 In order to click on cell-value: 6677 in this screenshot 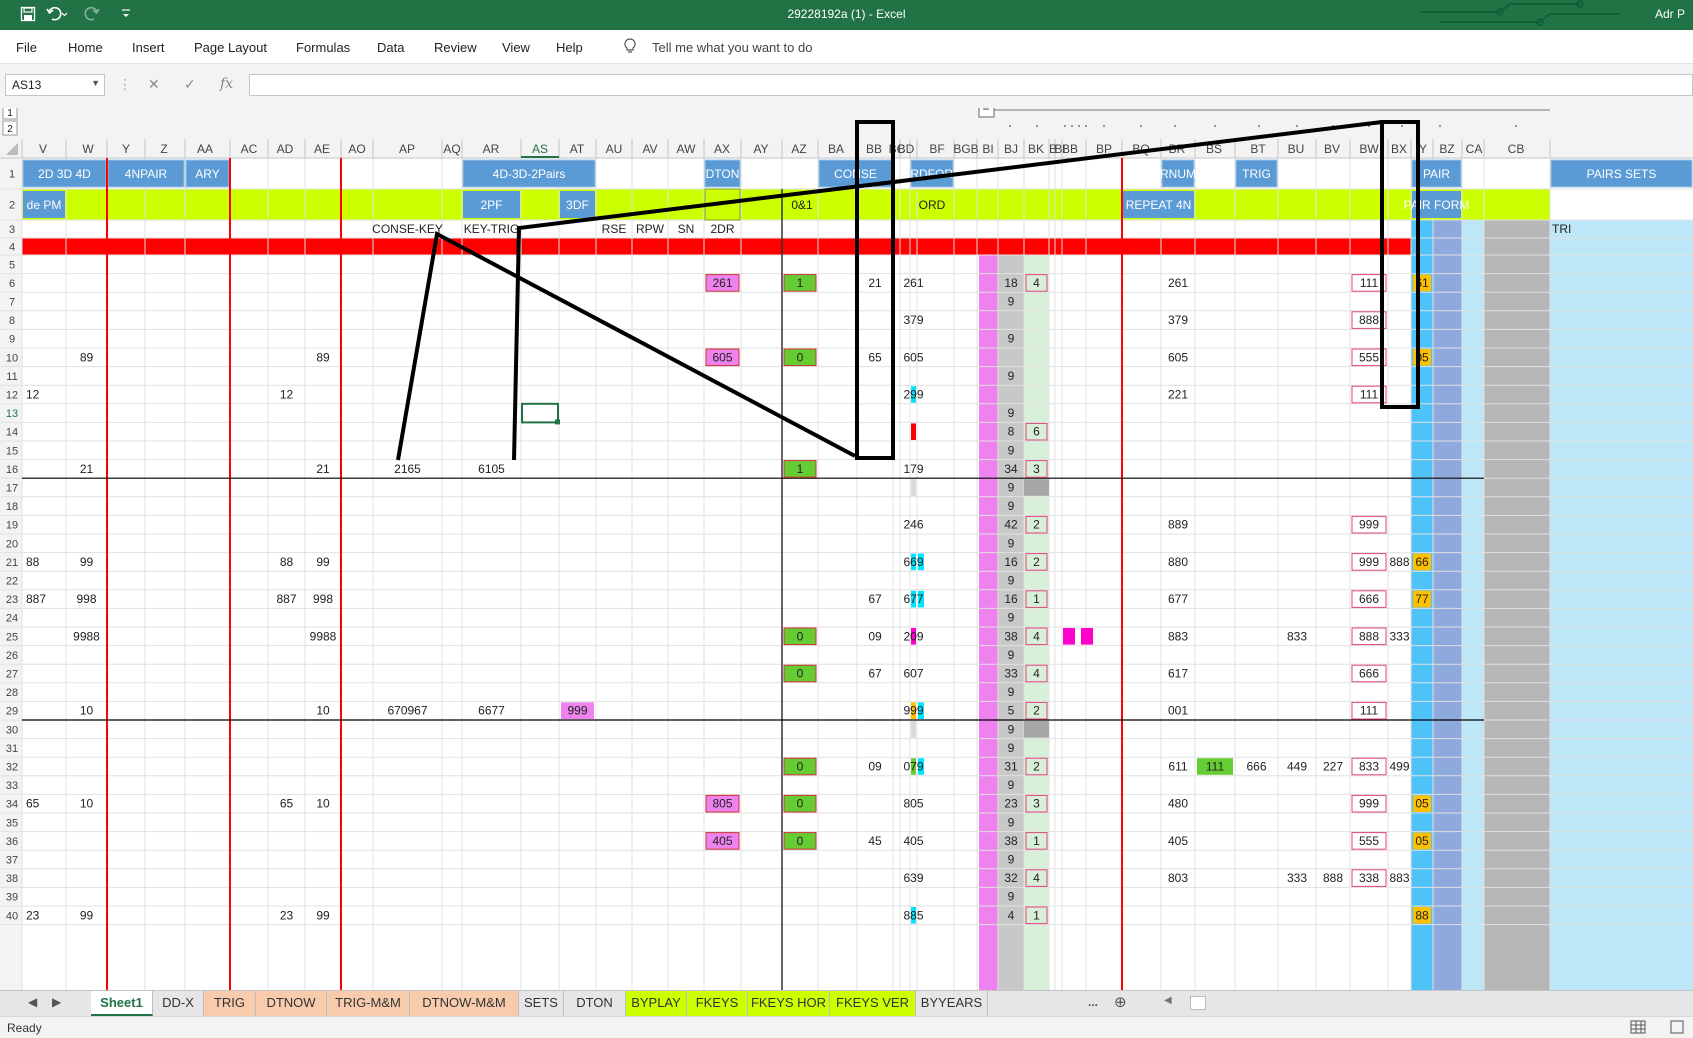, I will do `click(491, 711)`.